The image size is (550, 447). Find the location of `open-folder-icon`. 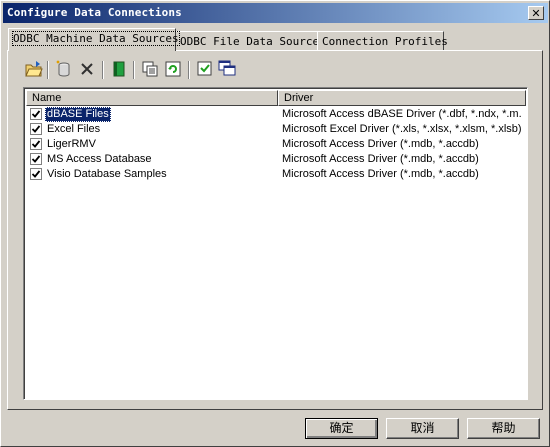

open-folder-icon is located at coordinates (34, 69).